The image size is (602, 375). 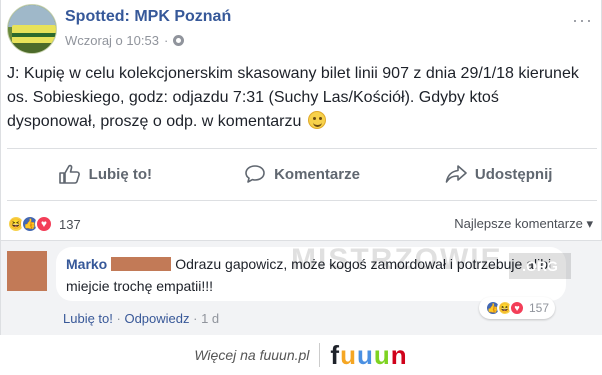 I want to click on post-meta: Wczoraj o 10:53 ·, so click(x=125, y=40).